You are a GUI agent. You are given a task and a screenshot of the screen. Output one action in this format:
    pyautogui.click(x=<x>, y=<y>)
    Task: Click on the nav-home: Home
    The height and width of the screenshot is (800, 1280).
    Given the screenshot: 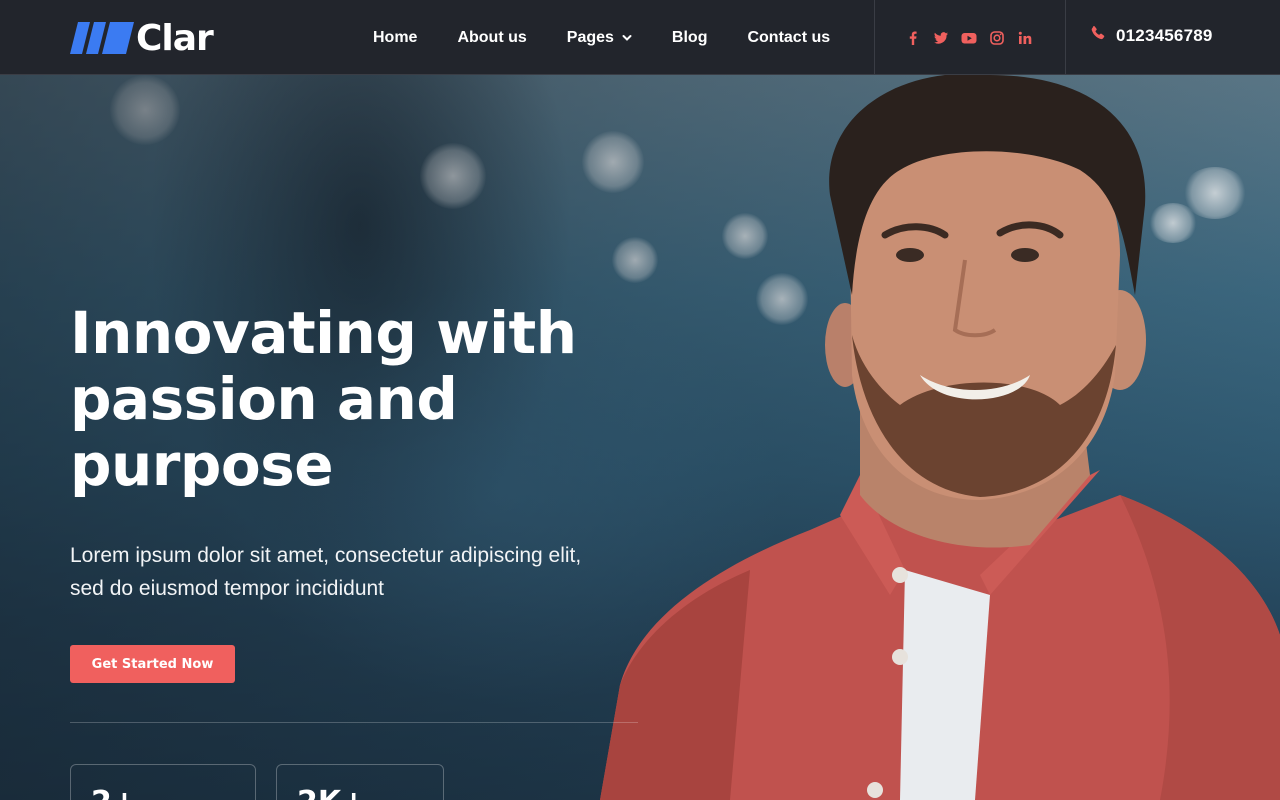 What is the action you would take?
    pyautogui.click(x=395, y=38)
    